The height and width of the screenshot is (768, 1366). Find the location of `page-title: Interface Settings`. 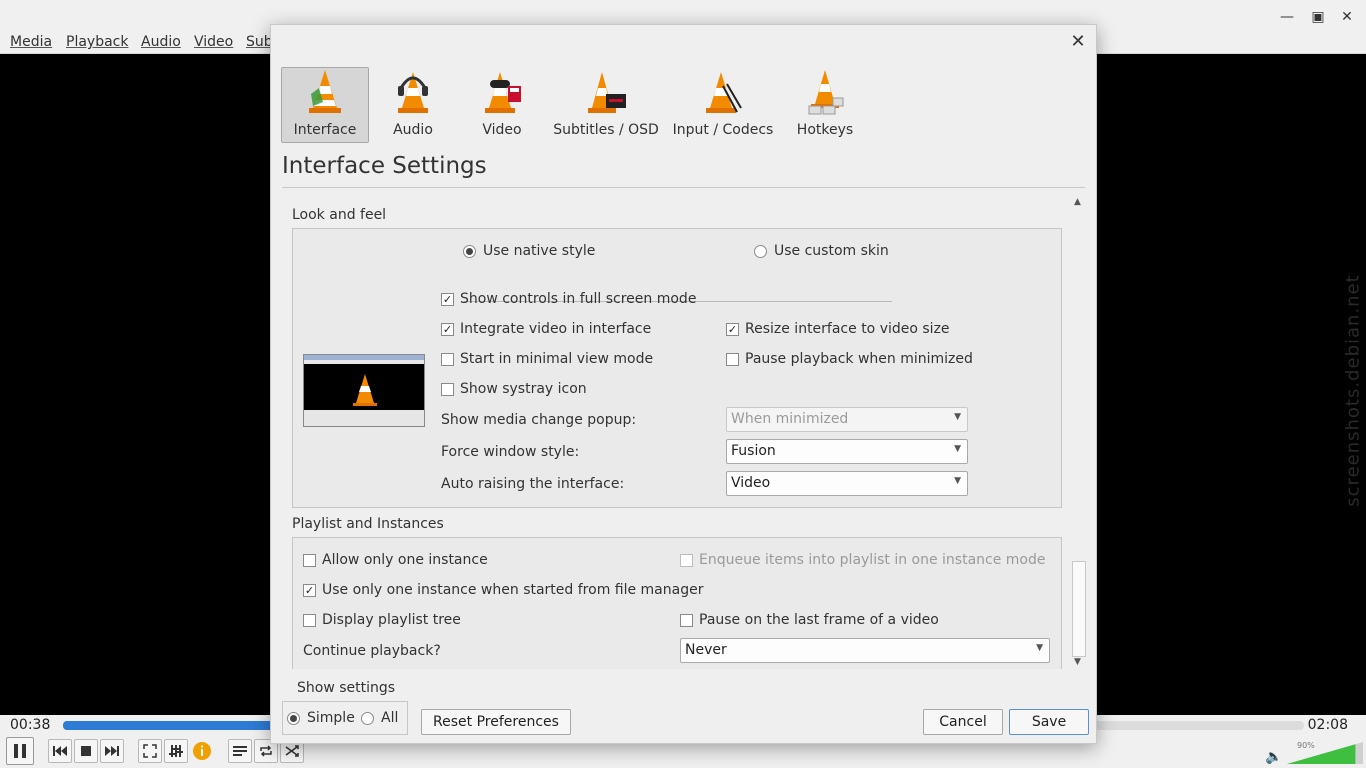

page-title: Interface Settings is located at coordinates (384, 166).